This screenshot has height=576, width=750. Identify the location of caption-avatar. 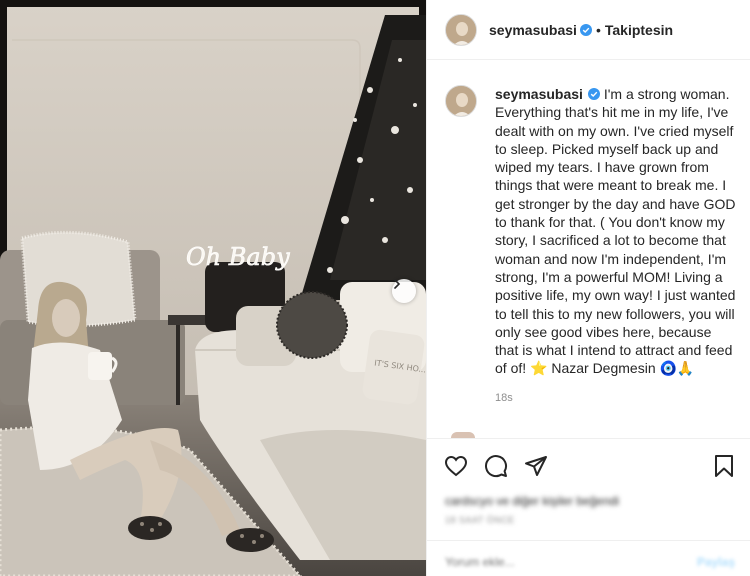
(461, 101).